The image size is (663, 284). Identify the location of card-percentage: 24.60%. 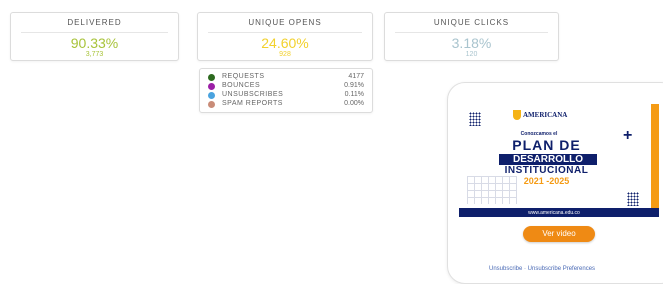
(285, 43).